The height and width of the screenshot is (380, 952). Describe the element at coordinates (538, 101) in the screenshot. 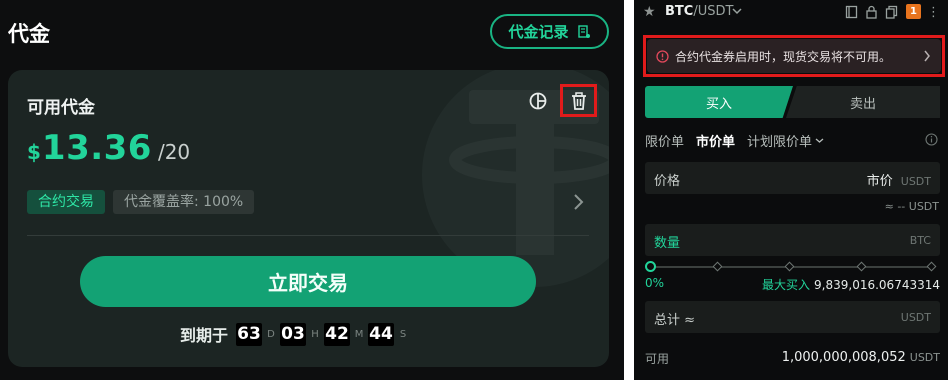

I see `pie-chart-icon` at that location.